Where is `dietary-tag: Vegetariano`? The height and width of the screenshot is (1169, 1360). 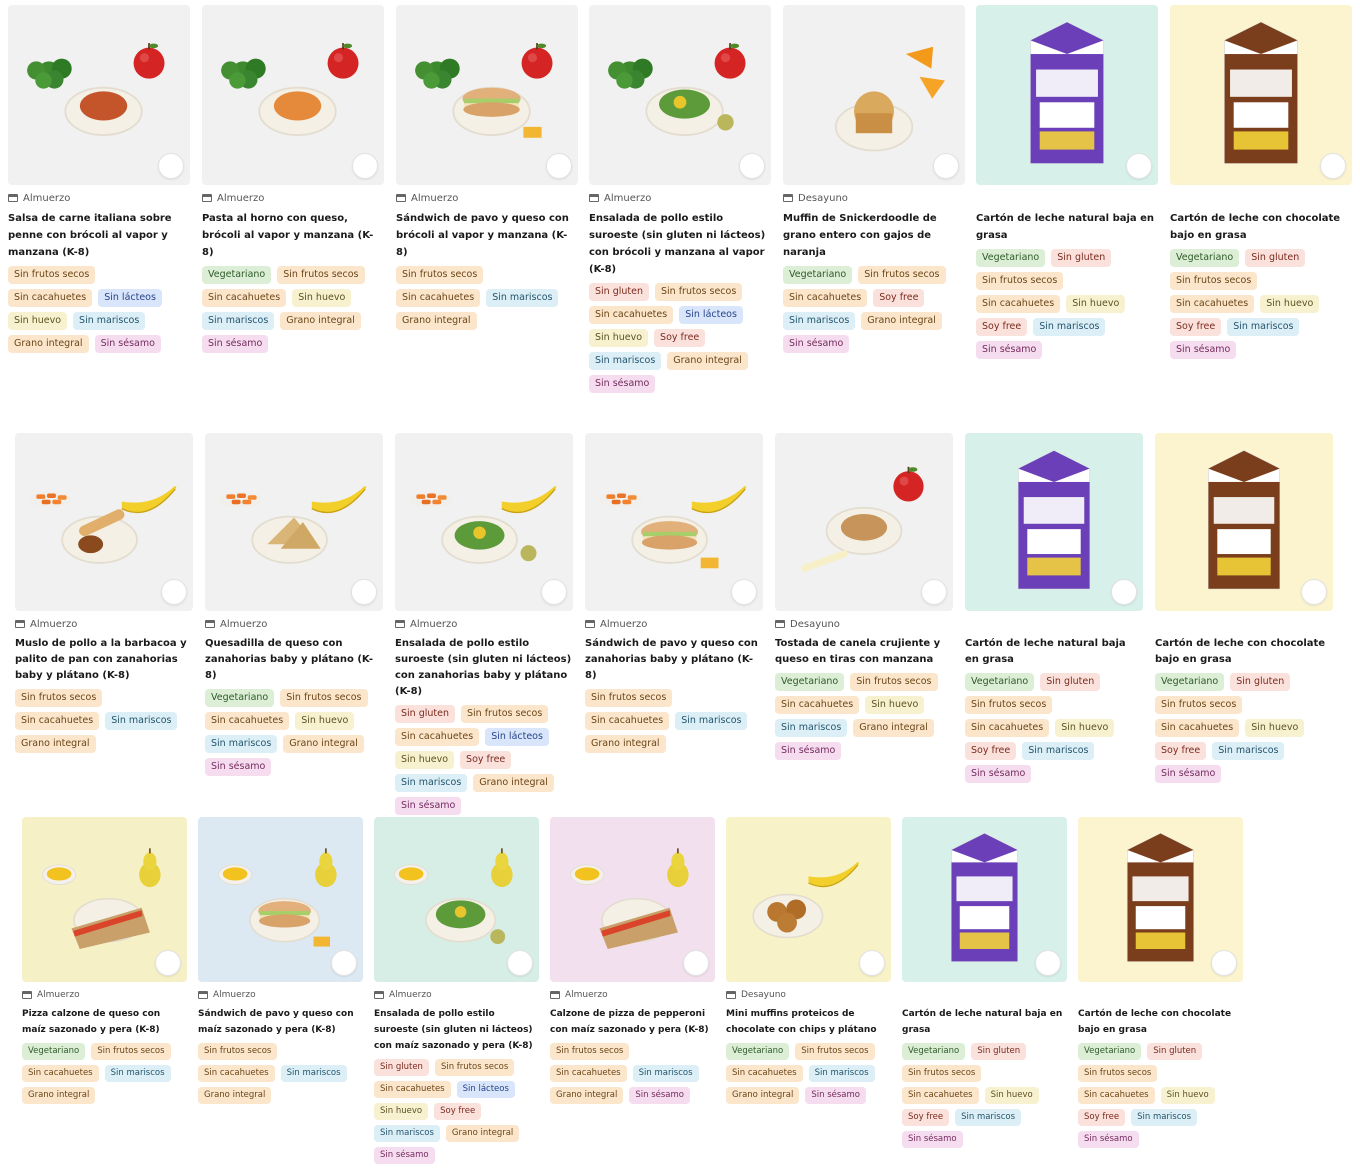 dietary-tag: Vegetariano is located at coordinates (240, 698).